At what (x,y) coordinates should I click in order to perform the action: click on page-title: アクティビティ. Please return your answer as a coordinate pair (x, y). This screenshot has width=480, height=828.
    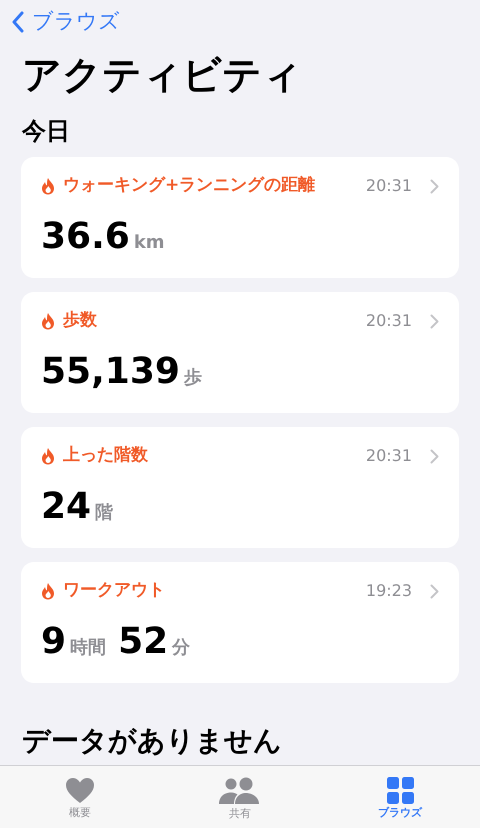
    Looking at the image, I should click on (162, 75).